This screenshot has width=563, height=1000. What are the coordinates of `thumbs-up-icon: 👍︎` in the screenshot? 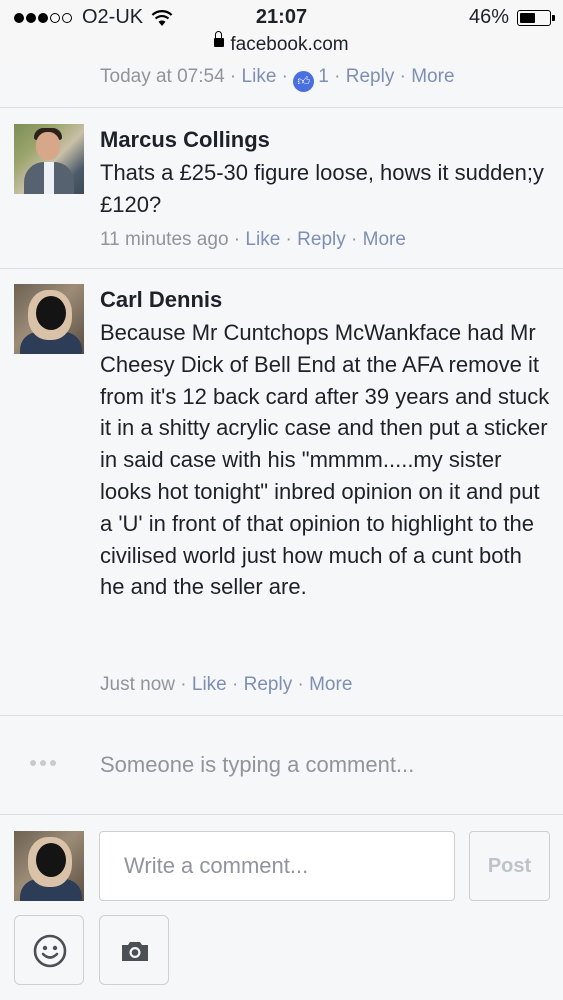 It's located at (304, 81).